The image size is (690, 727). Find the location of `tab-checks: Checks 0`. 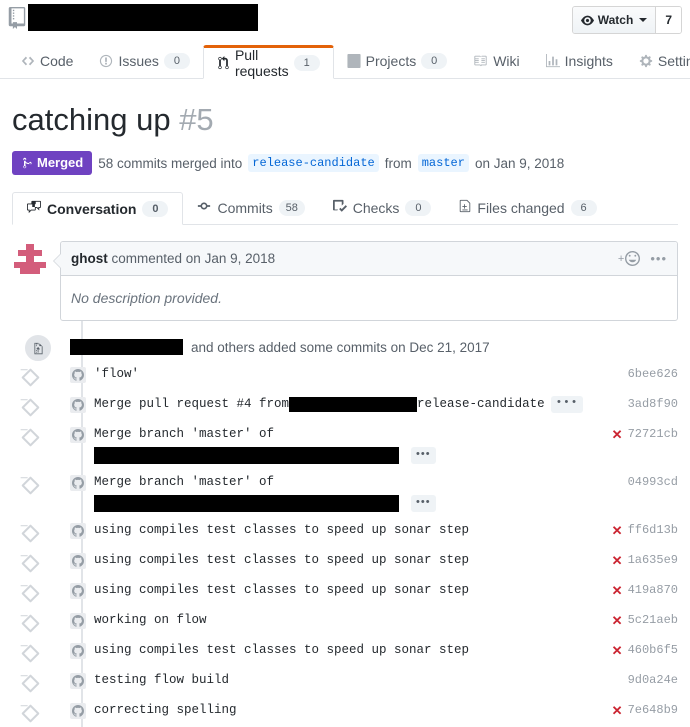

tab-checks: Checks 0 is located at coordinates (382, 207).